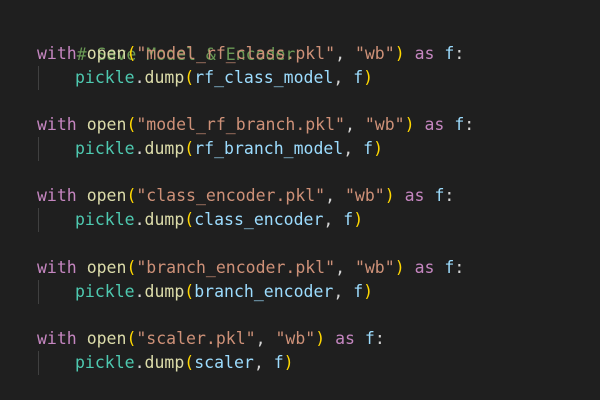 The width and height of the screenshot is (600, 400). Describe the element at coordinates (236, 53) in the screenshot. I see `filename-string: "model_rf_class.pkl"` at that location.